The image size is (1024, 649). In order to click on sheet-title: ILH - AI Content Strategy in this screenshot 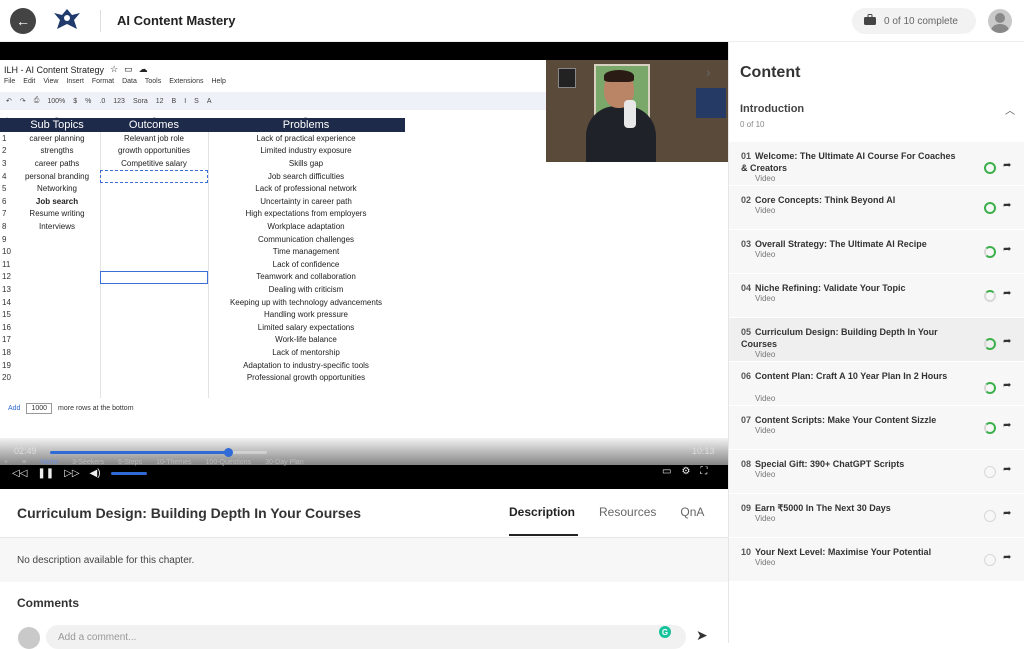, I will do `click(54, 69)`.